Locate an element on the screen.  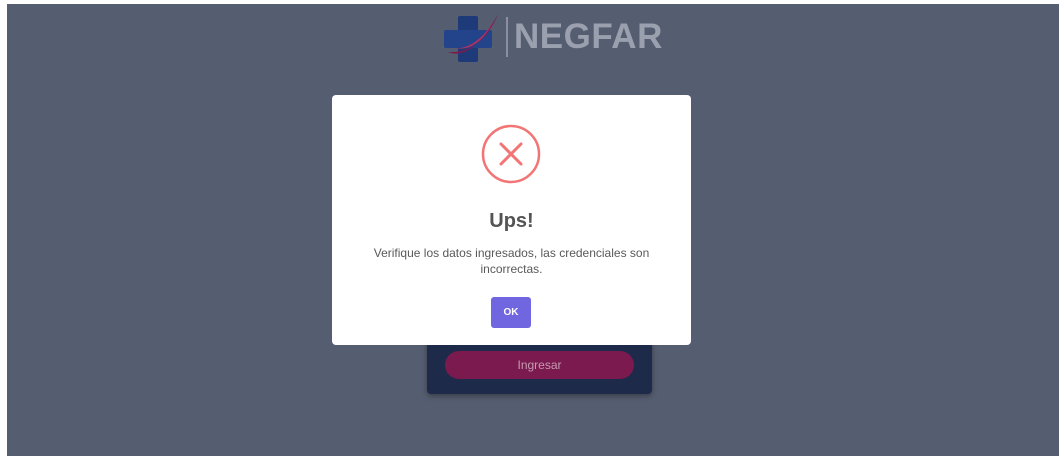
dialog-title: Ups! is located at coordinates (511, 221).